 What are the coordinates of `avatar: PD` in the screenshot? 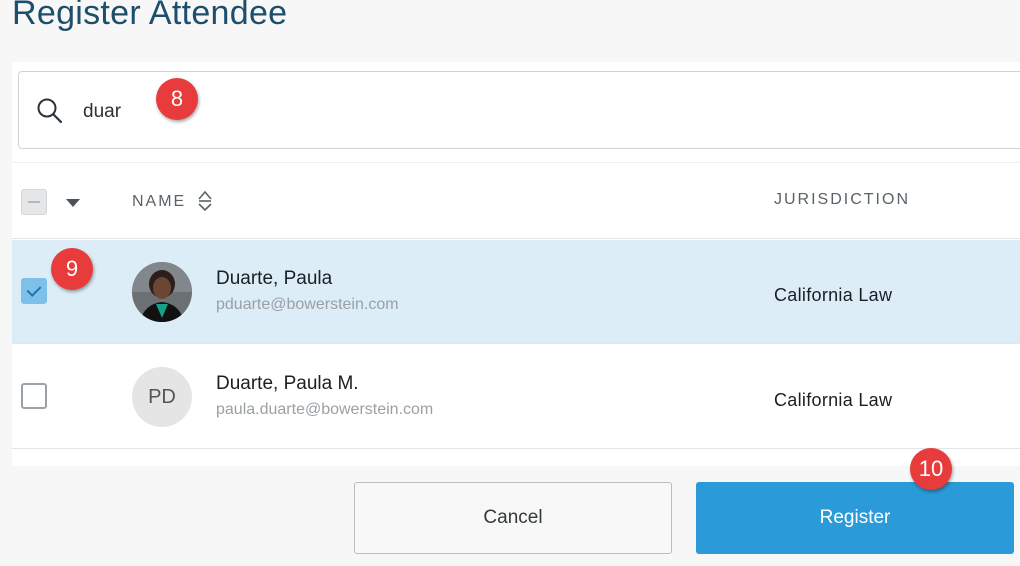 It's located at (162, 397).